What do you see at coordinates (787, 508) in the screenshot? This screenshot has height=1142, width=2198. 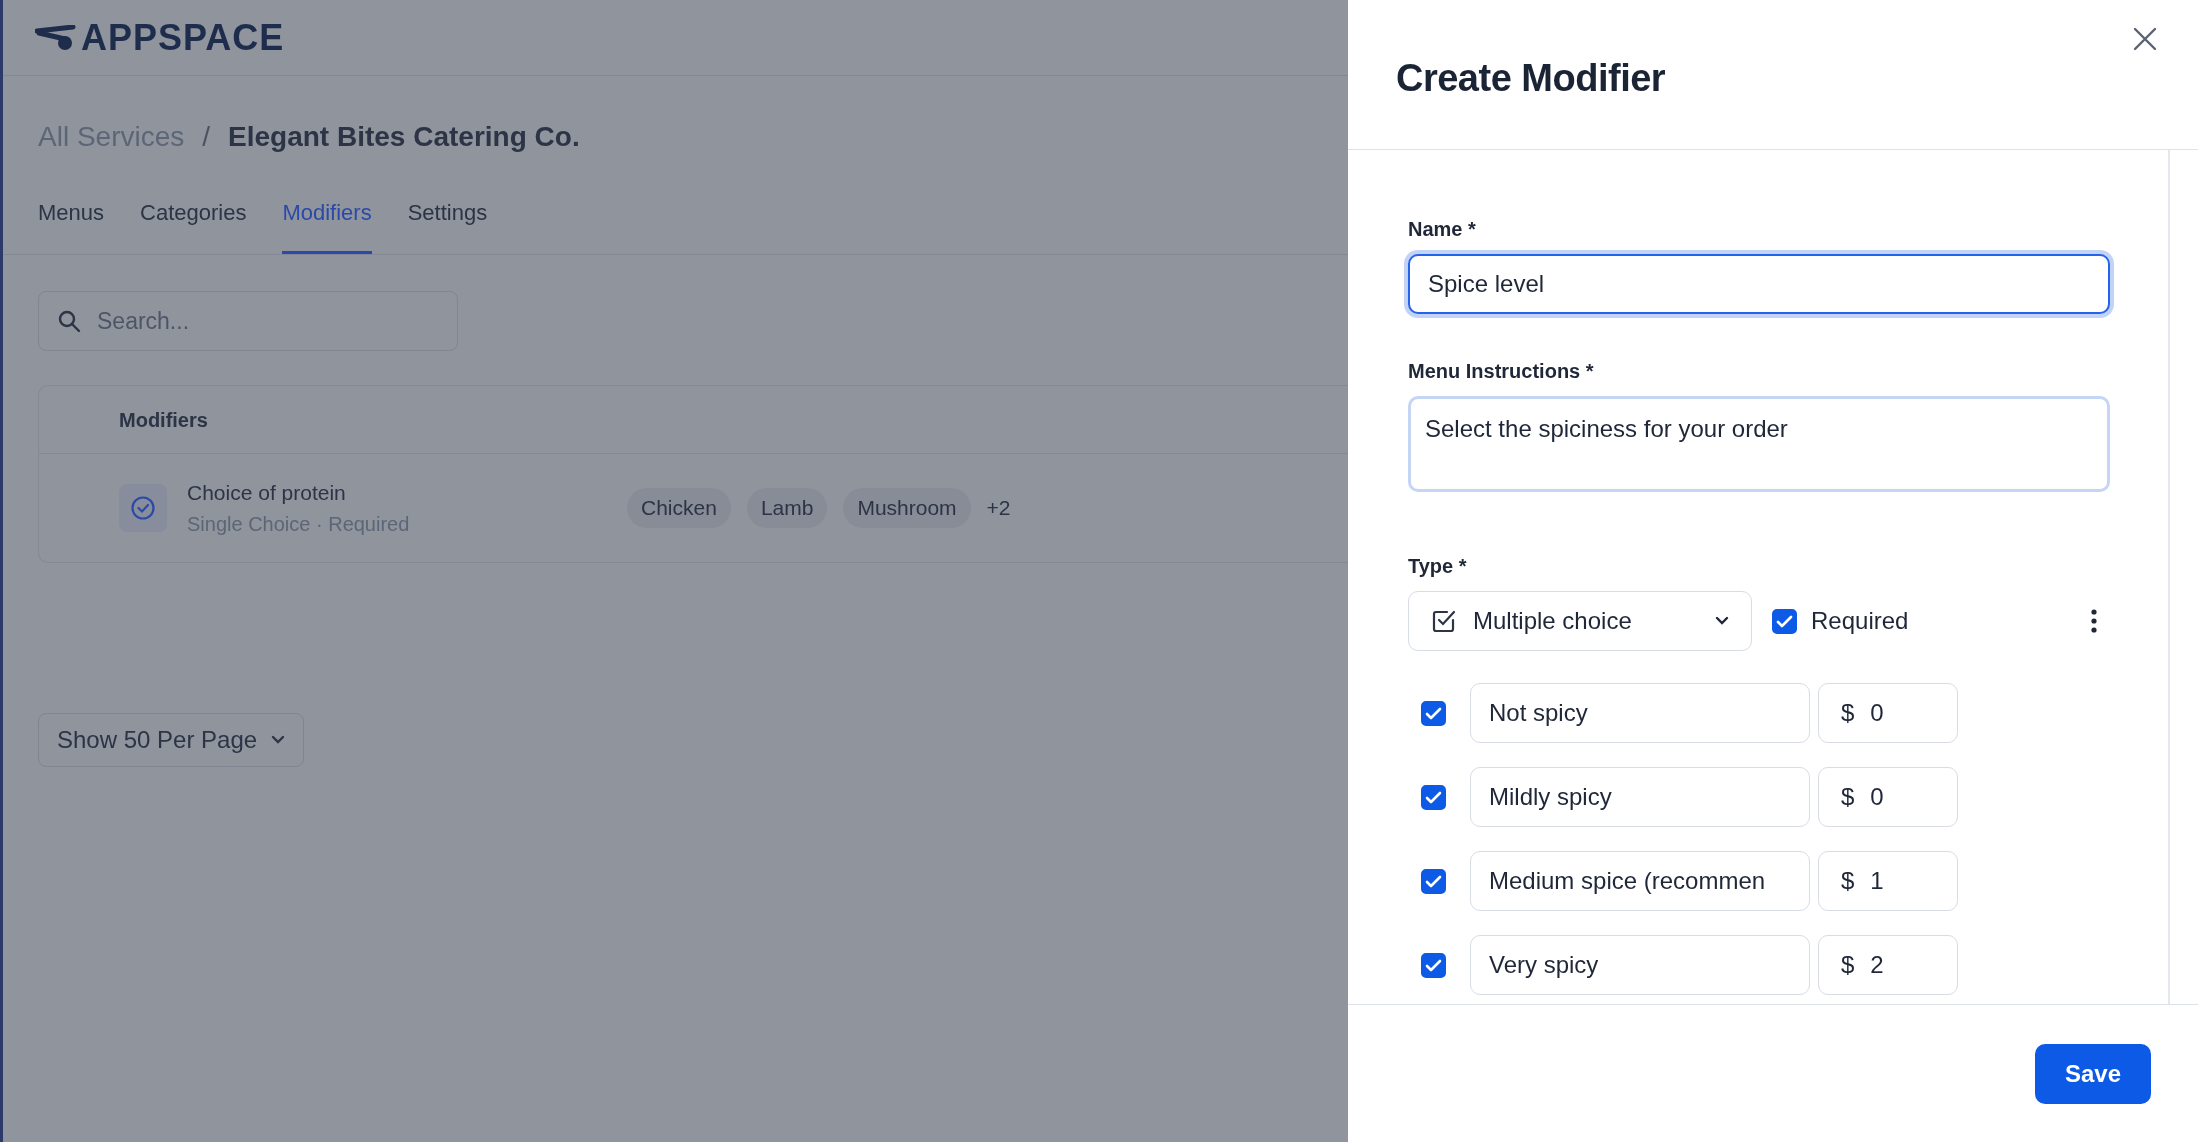 I see `option-tag: Lamb` at bounding box center [787, 508].